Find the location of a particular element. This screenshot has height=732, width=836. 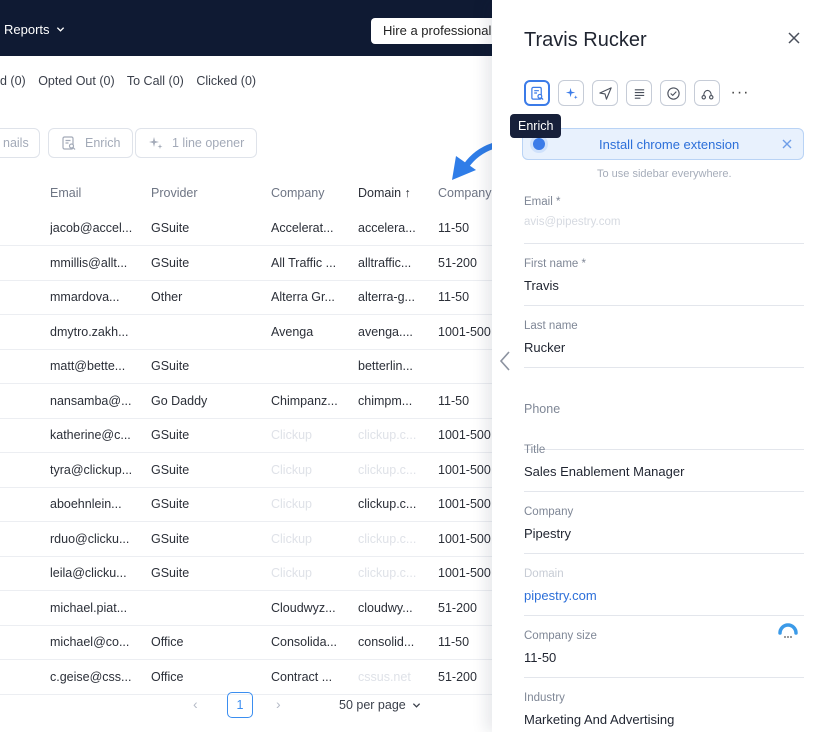

enrich-tooltip: Enrich is located at coordinates (536, 126).